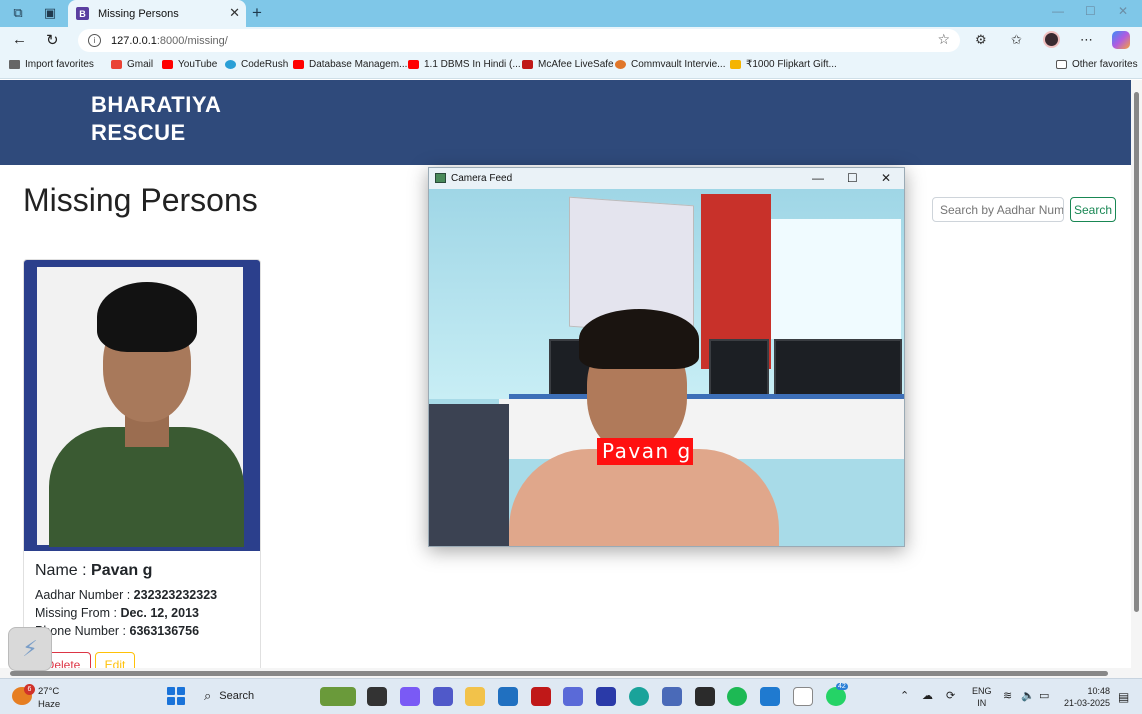 This screenshot has height=714, width=1142. Describe the element at coordinates (943, 39) in the screenshot. I see `favorite-star-icon: ☆` at that location.